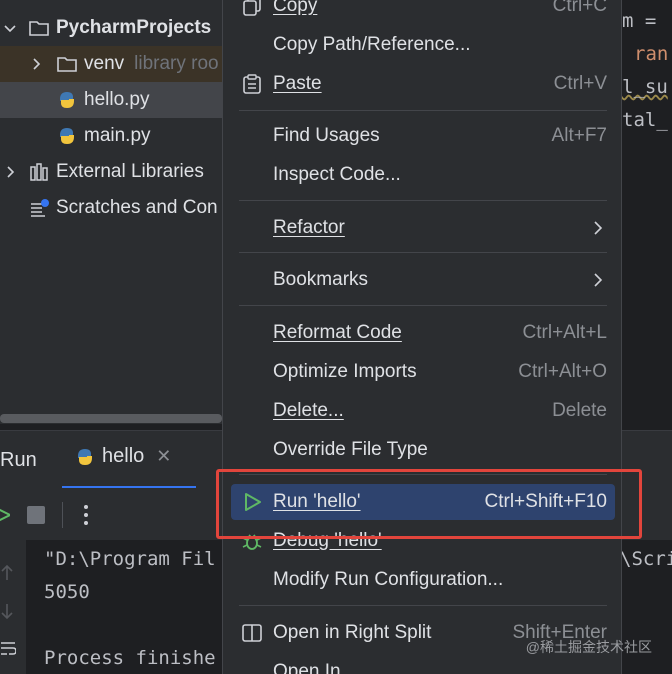  Describe the element at coordinates (350, 449) in the screenshot. I see `menu-label: Override File Type` at that location.